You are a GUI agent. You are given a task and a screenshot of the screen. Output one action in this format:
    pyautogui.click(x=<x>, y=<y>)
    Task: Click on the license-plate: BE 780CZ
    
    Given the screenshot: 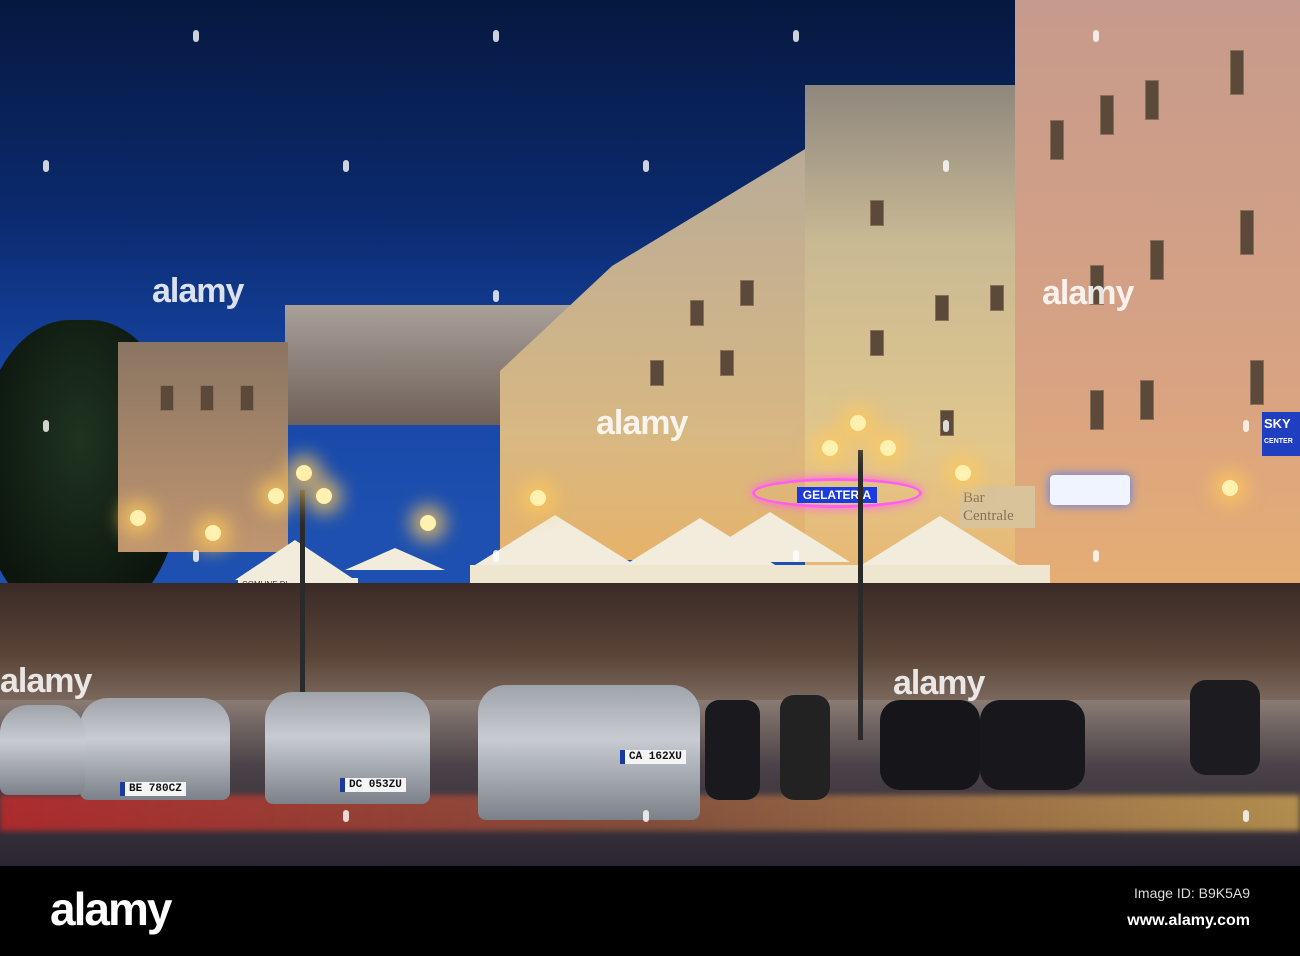 What is the action you would take?
    pyautogui.click(x=153, y=789)
    